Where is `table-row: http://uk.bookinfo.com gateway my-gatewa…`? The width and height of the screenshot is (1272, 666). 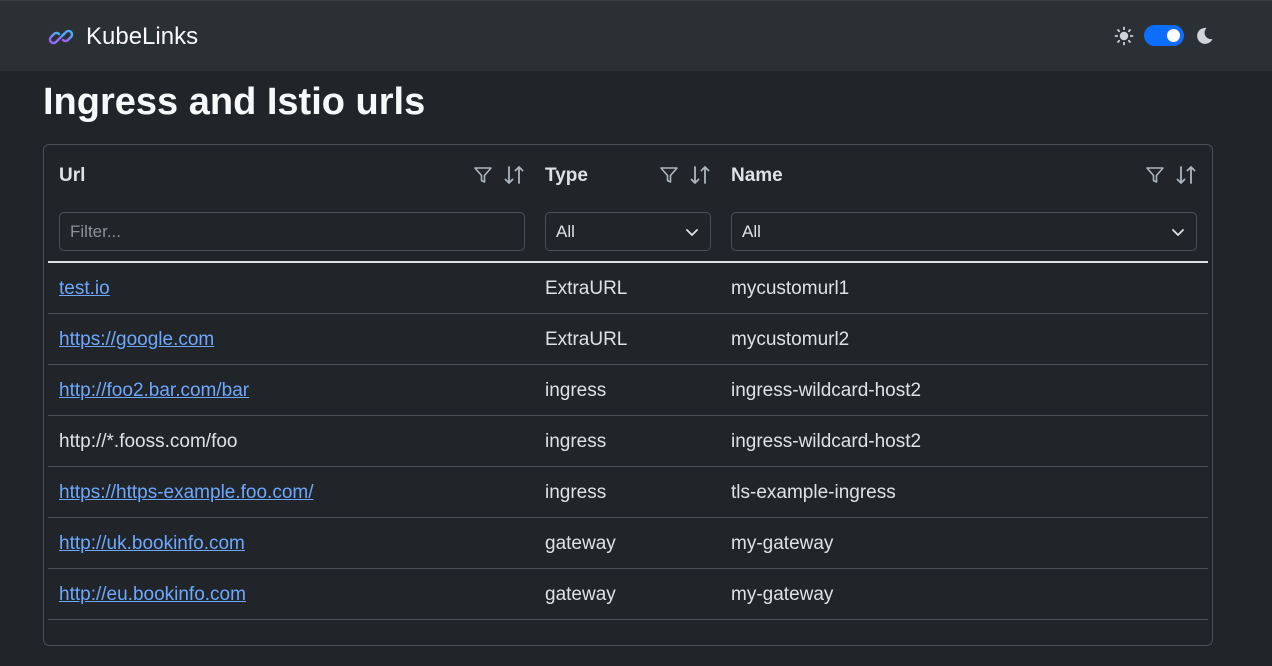
table-row: http://uk.bookinfo.com gateway my-gatewa… is located at coordinates (628, 543).